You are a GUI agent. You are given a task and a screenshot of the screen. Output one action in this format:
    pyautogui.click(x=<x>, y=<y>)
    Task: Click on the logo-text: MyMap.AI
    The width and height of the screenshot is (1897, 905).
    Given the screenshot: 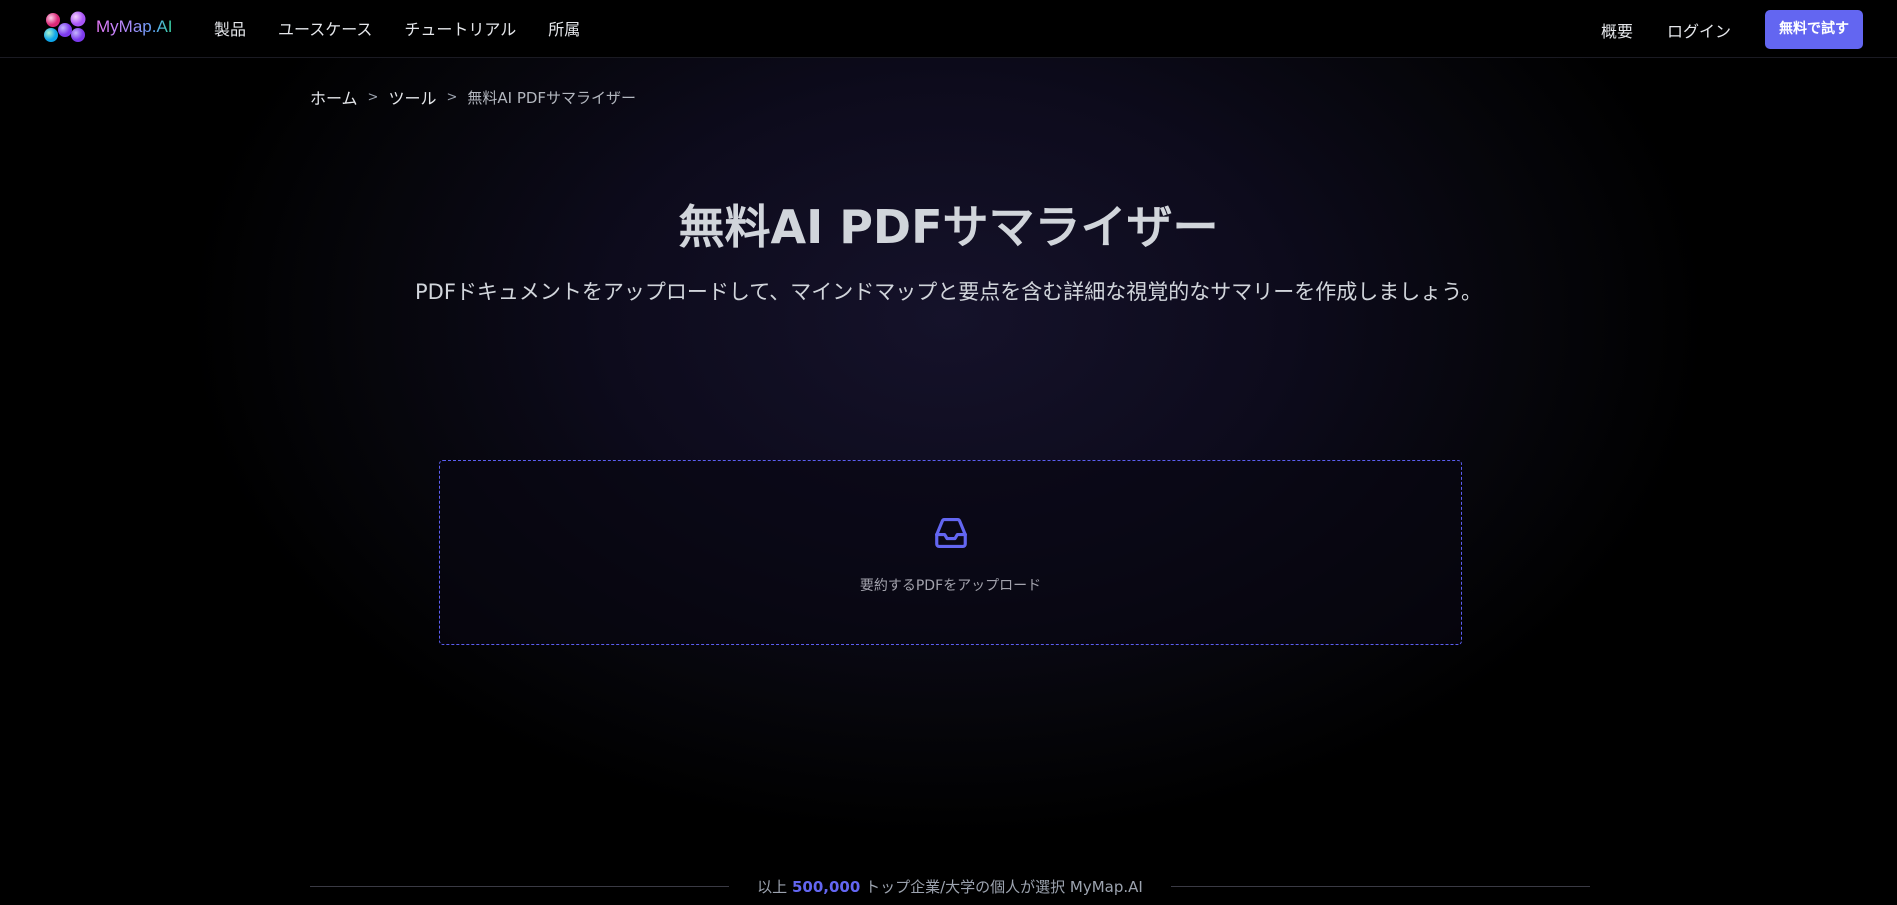 What is the action you would take?
    pyautogui.click(x=134, y=26)
    